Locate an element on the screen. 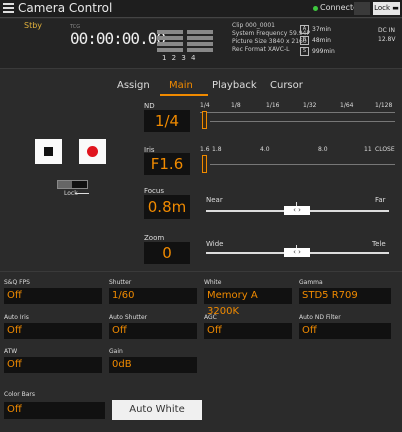  auto-white-button: Auto White is located at coordinates (157, 410).